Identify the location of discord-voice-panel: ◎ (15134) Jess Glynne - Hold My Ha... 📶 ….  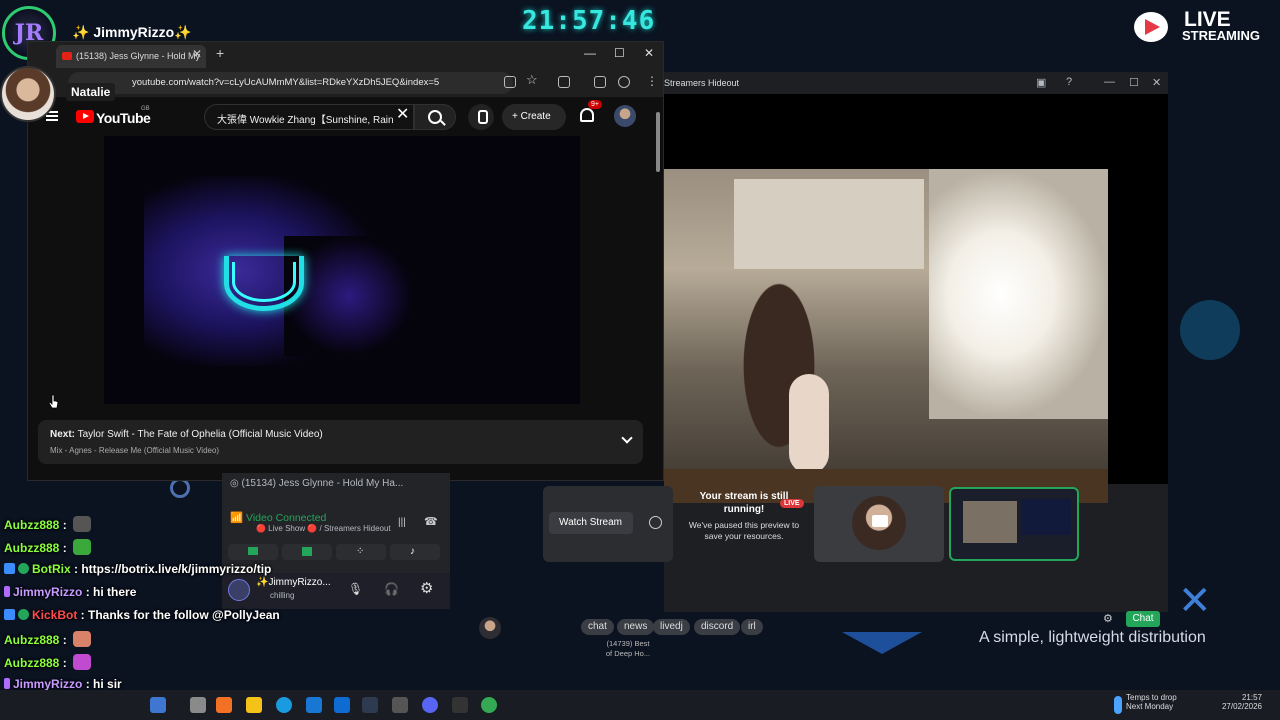
(336, 541).